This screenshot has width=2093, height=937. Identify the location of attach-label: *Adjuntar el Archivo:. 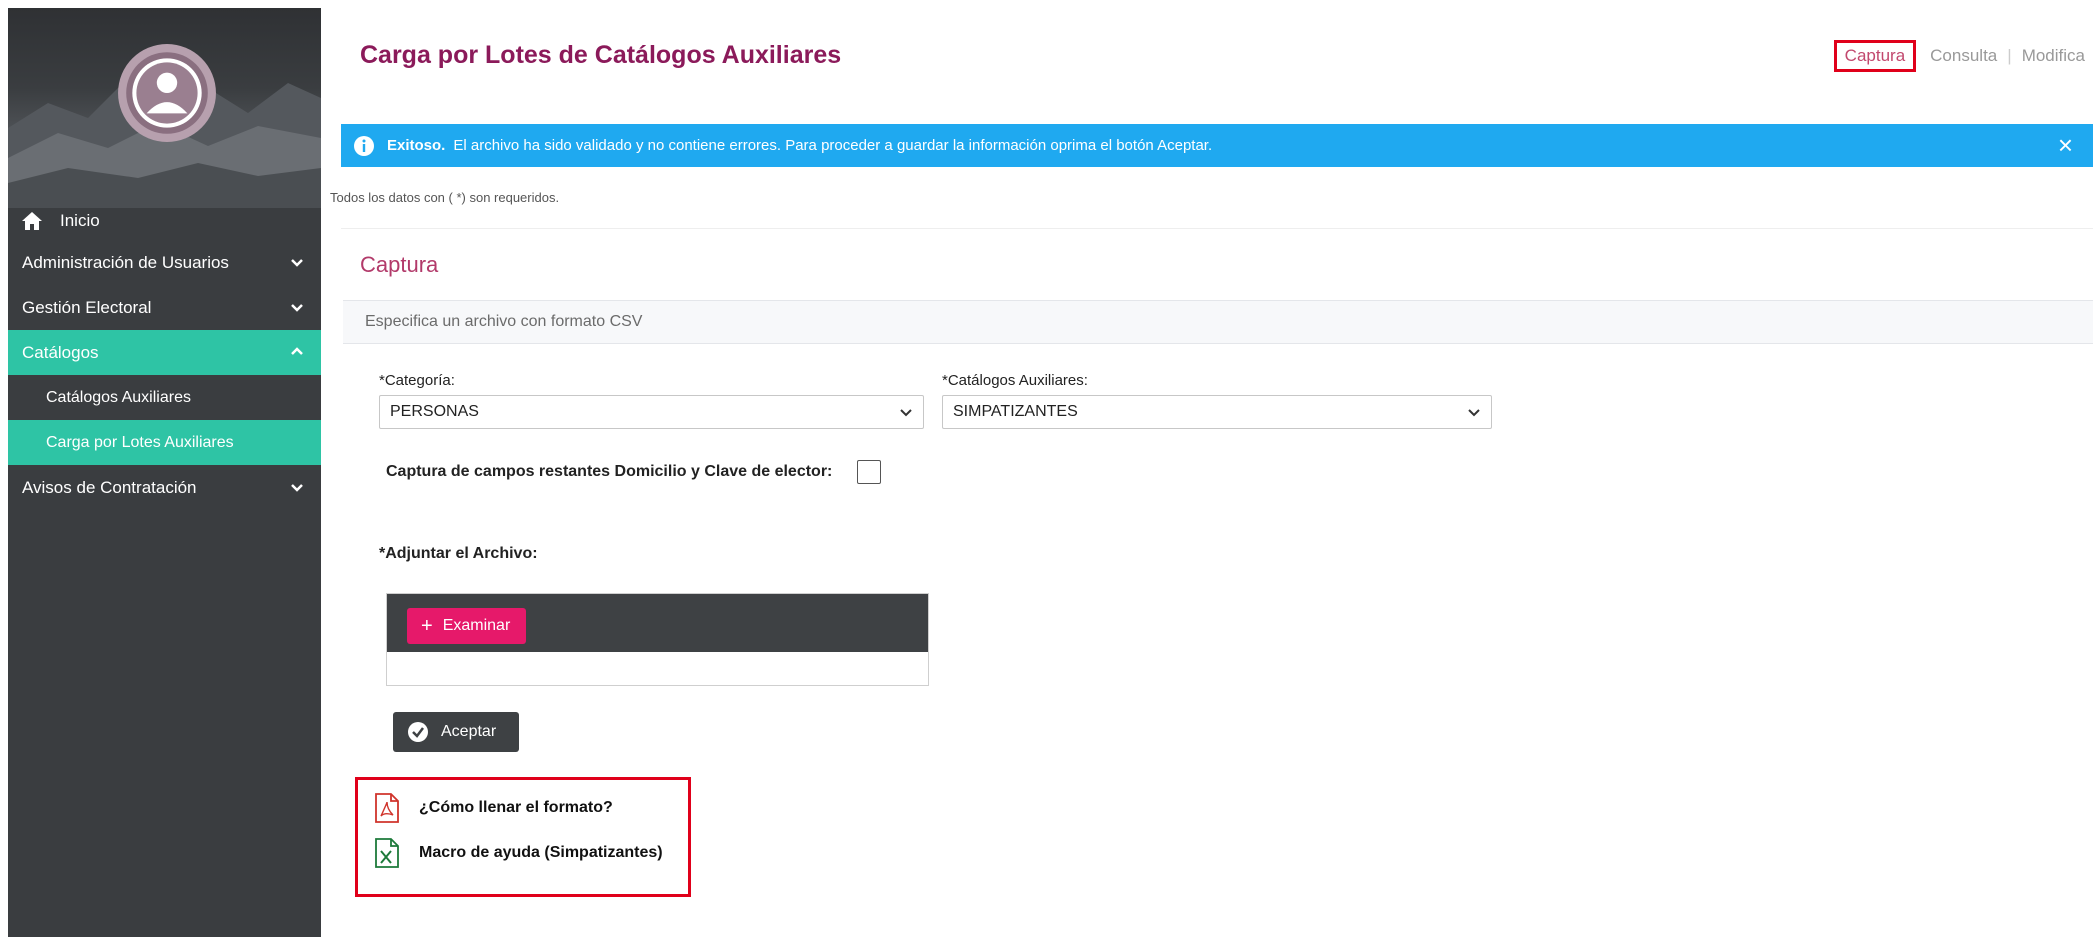
(458, 553).